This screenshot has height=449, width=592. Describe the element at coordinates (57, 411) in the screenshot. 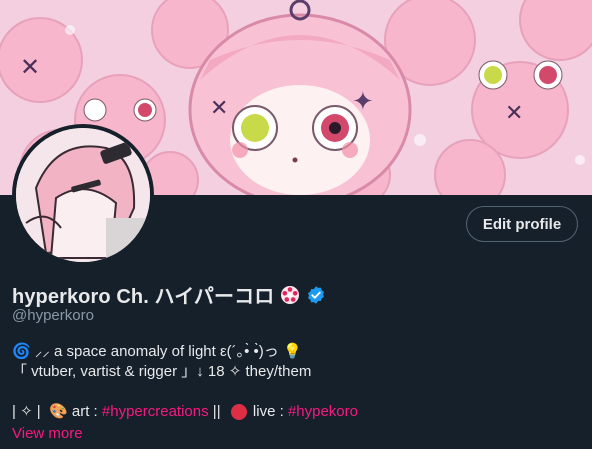

I see `bio-line-3-prefix: | ✧ | 🎨 art :` at that location.